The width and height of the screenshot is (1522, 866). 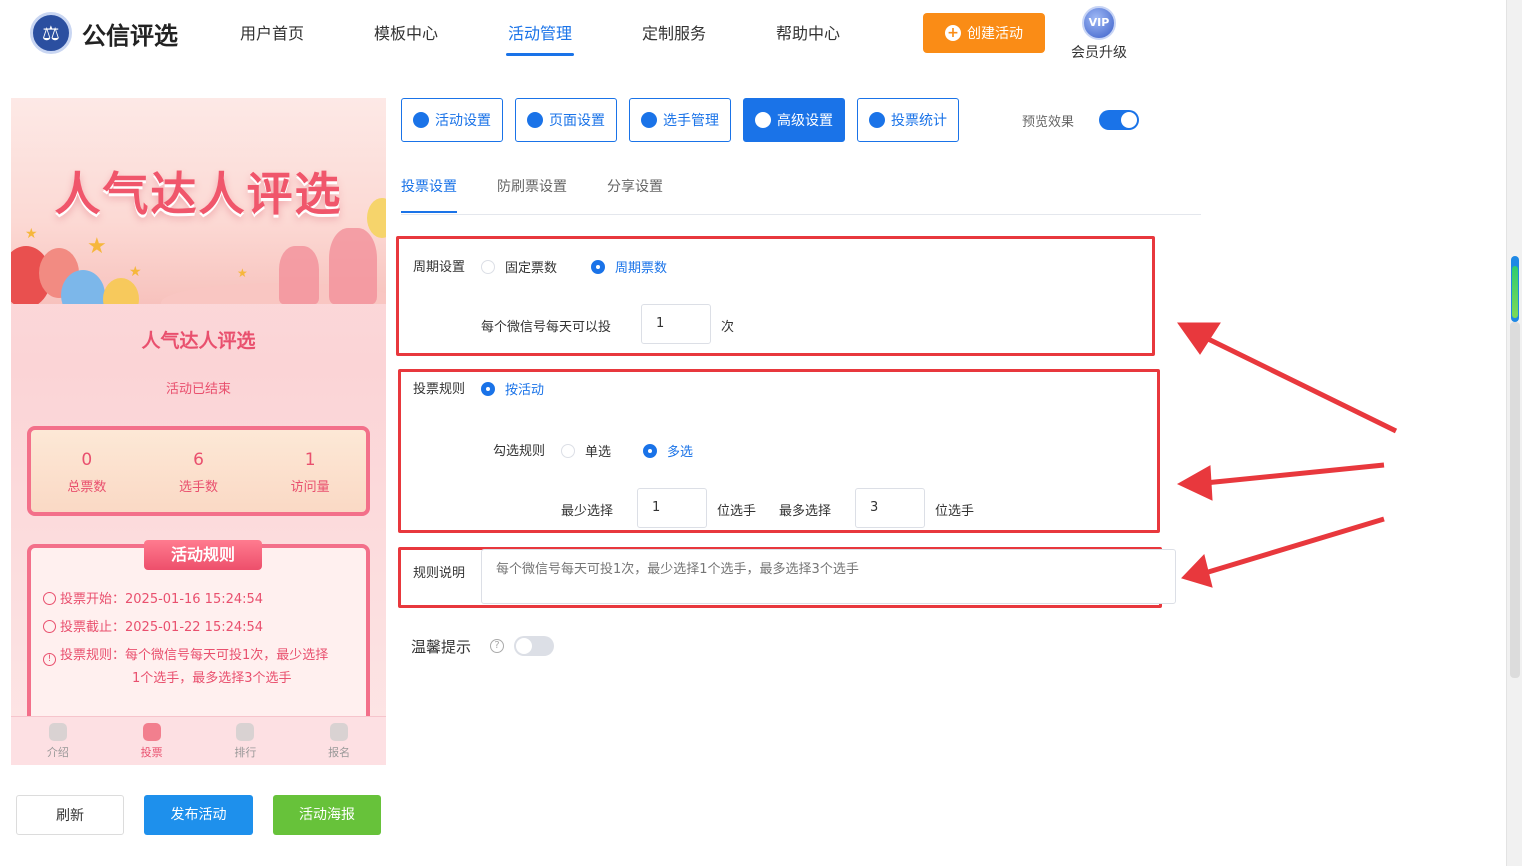 I want to click on annotation-arrows, so click(x=1287, y=455).